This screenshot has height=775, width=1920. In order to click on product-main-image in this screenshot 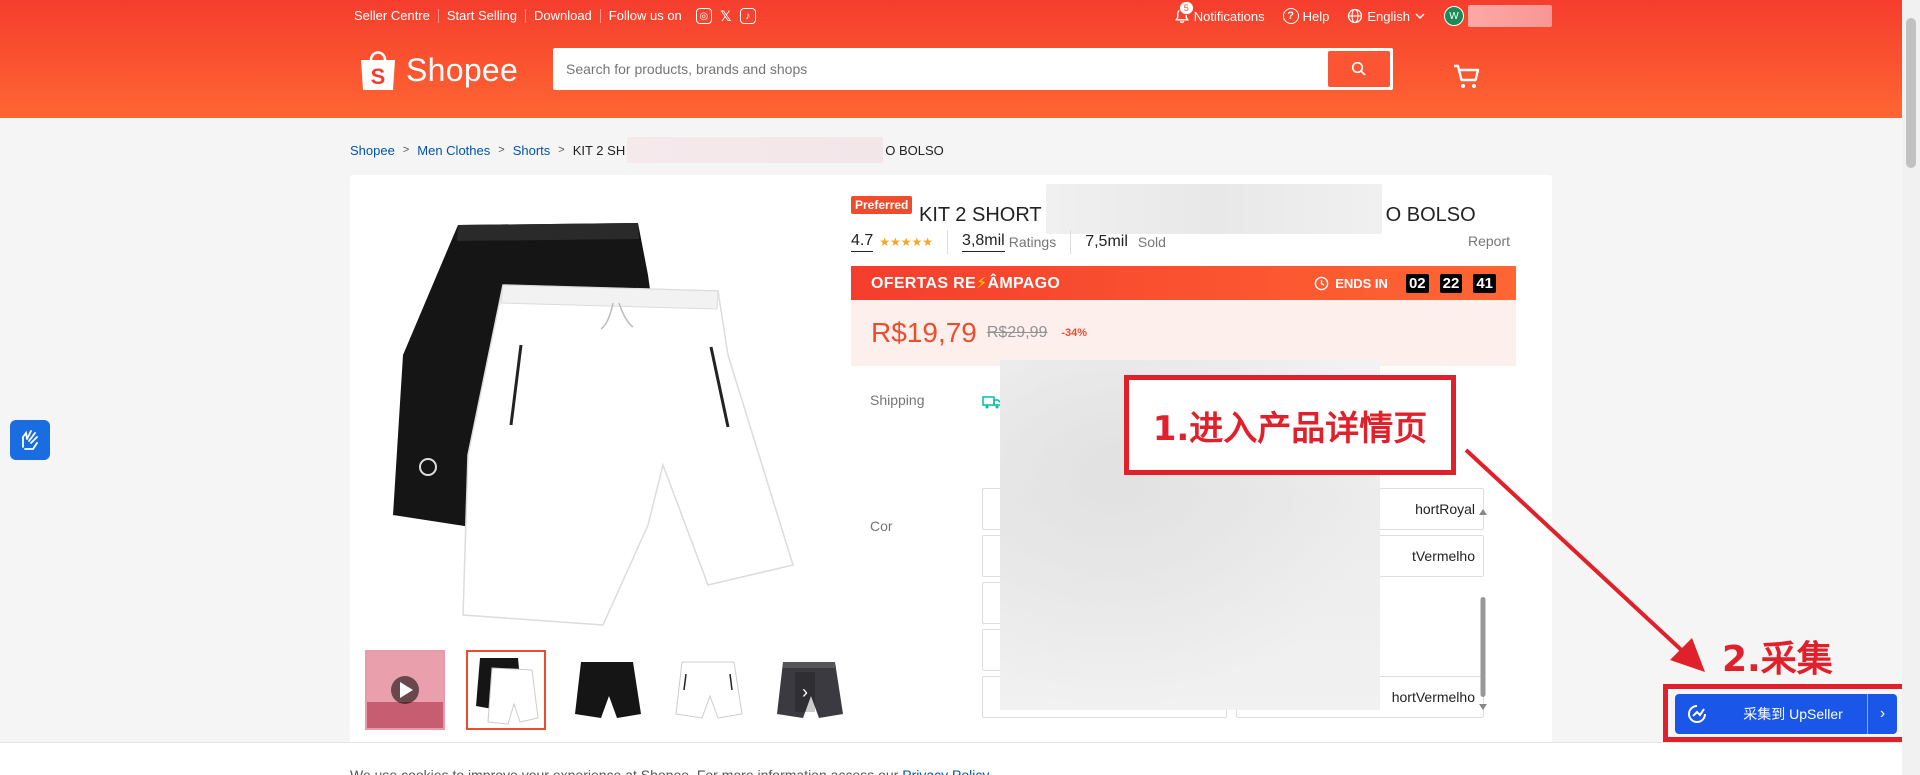, I will do `click(588, 417)`.